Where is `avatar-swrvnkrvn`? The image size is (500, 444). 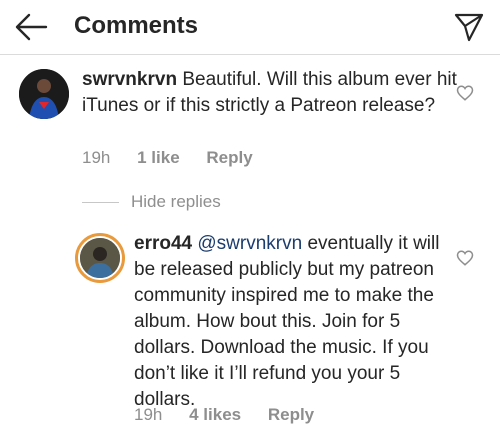
avatar-swrvnkrvn is located at coordinates (44, 94).